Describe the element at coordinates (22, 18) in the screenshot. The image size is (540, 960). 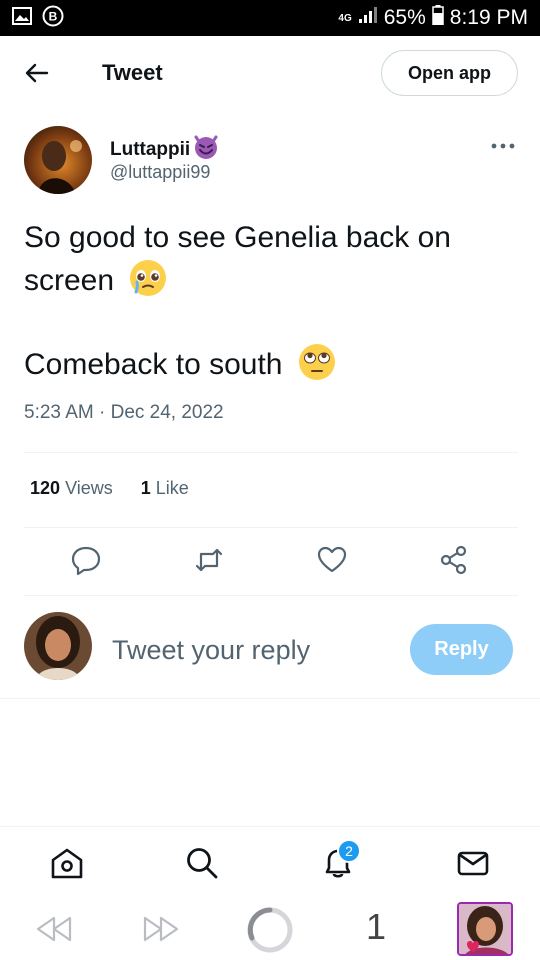
I see `gallery-icon` at that location.